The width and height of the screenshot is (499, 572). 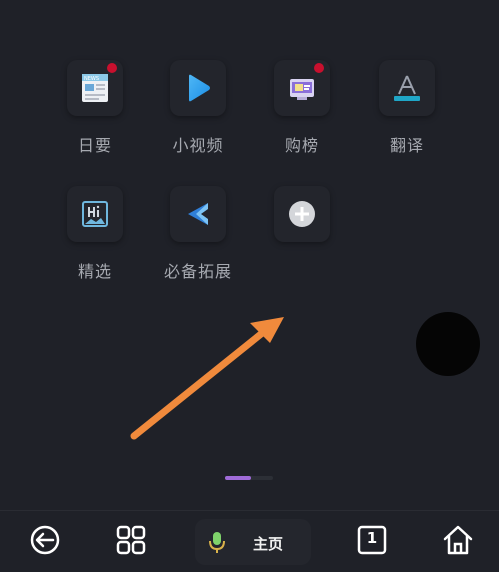 I want to click on home-button, so click(x=458, y=542).